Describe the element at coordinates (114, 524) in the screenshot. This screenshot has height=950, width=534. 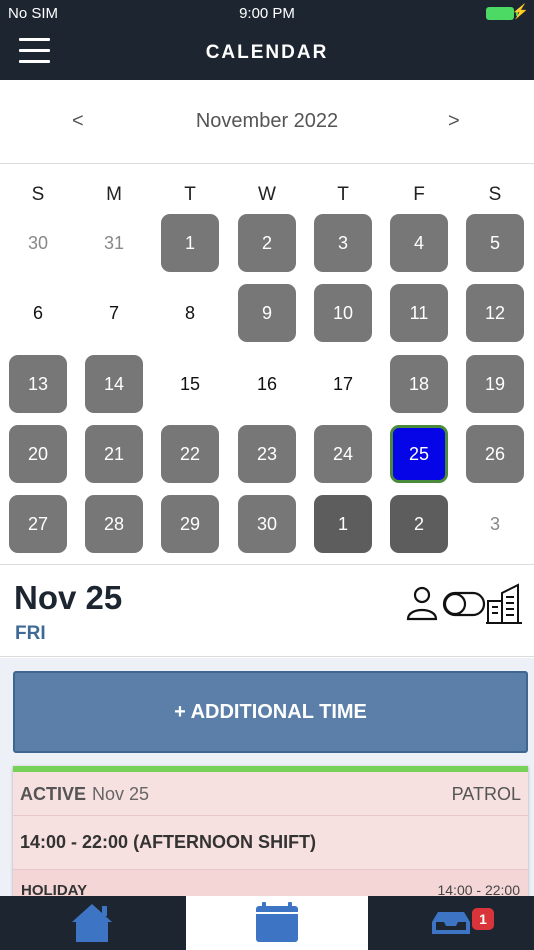
I see `calendar-day: 28` at that location.